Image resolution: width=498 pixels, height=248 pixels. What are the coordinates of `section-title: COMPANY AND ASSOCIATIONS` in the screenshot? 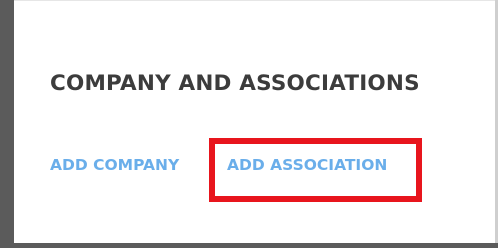 It's located at (235, 83).